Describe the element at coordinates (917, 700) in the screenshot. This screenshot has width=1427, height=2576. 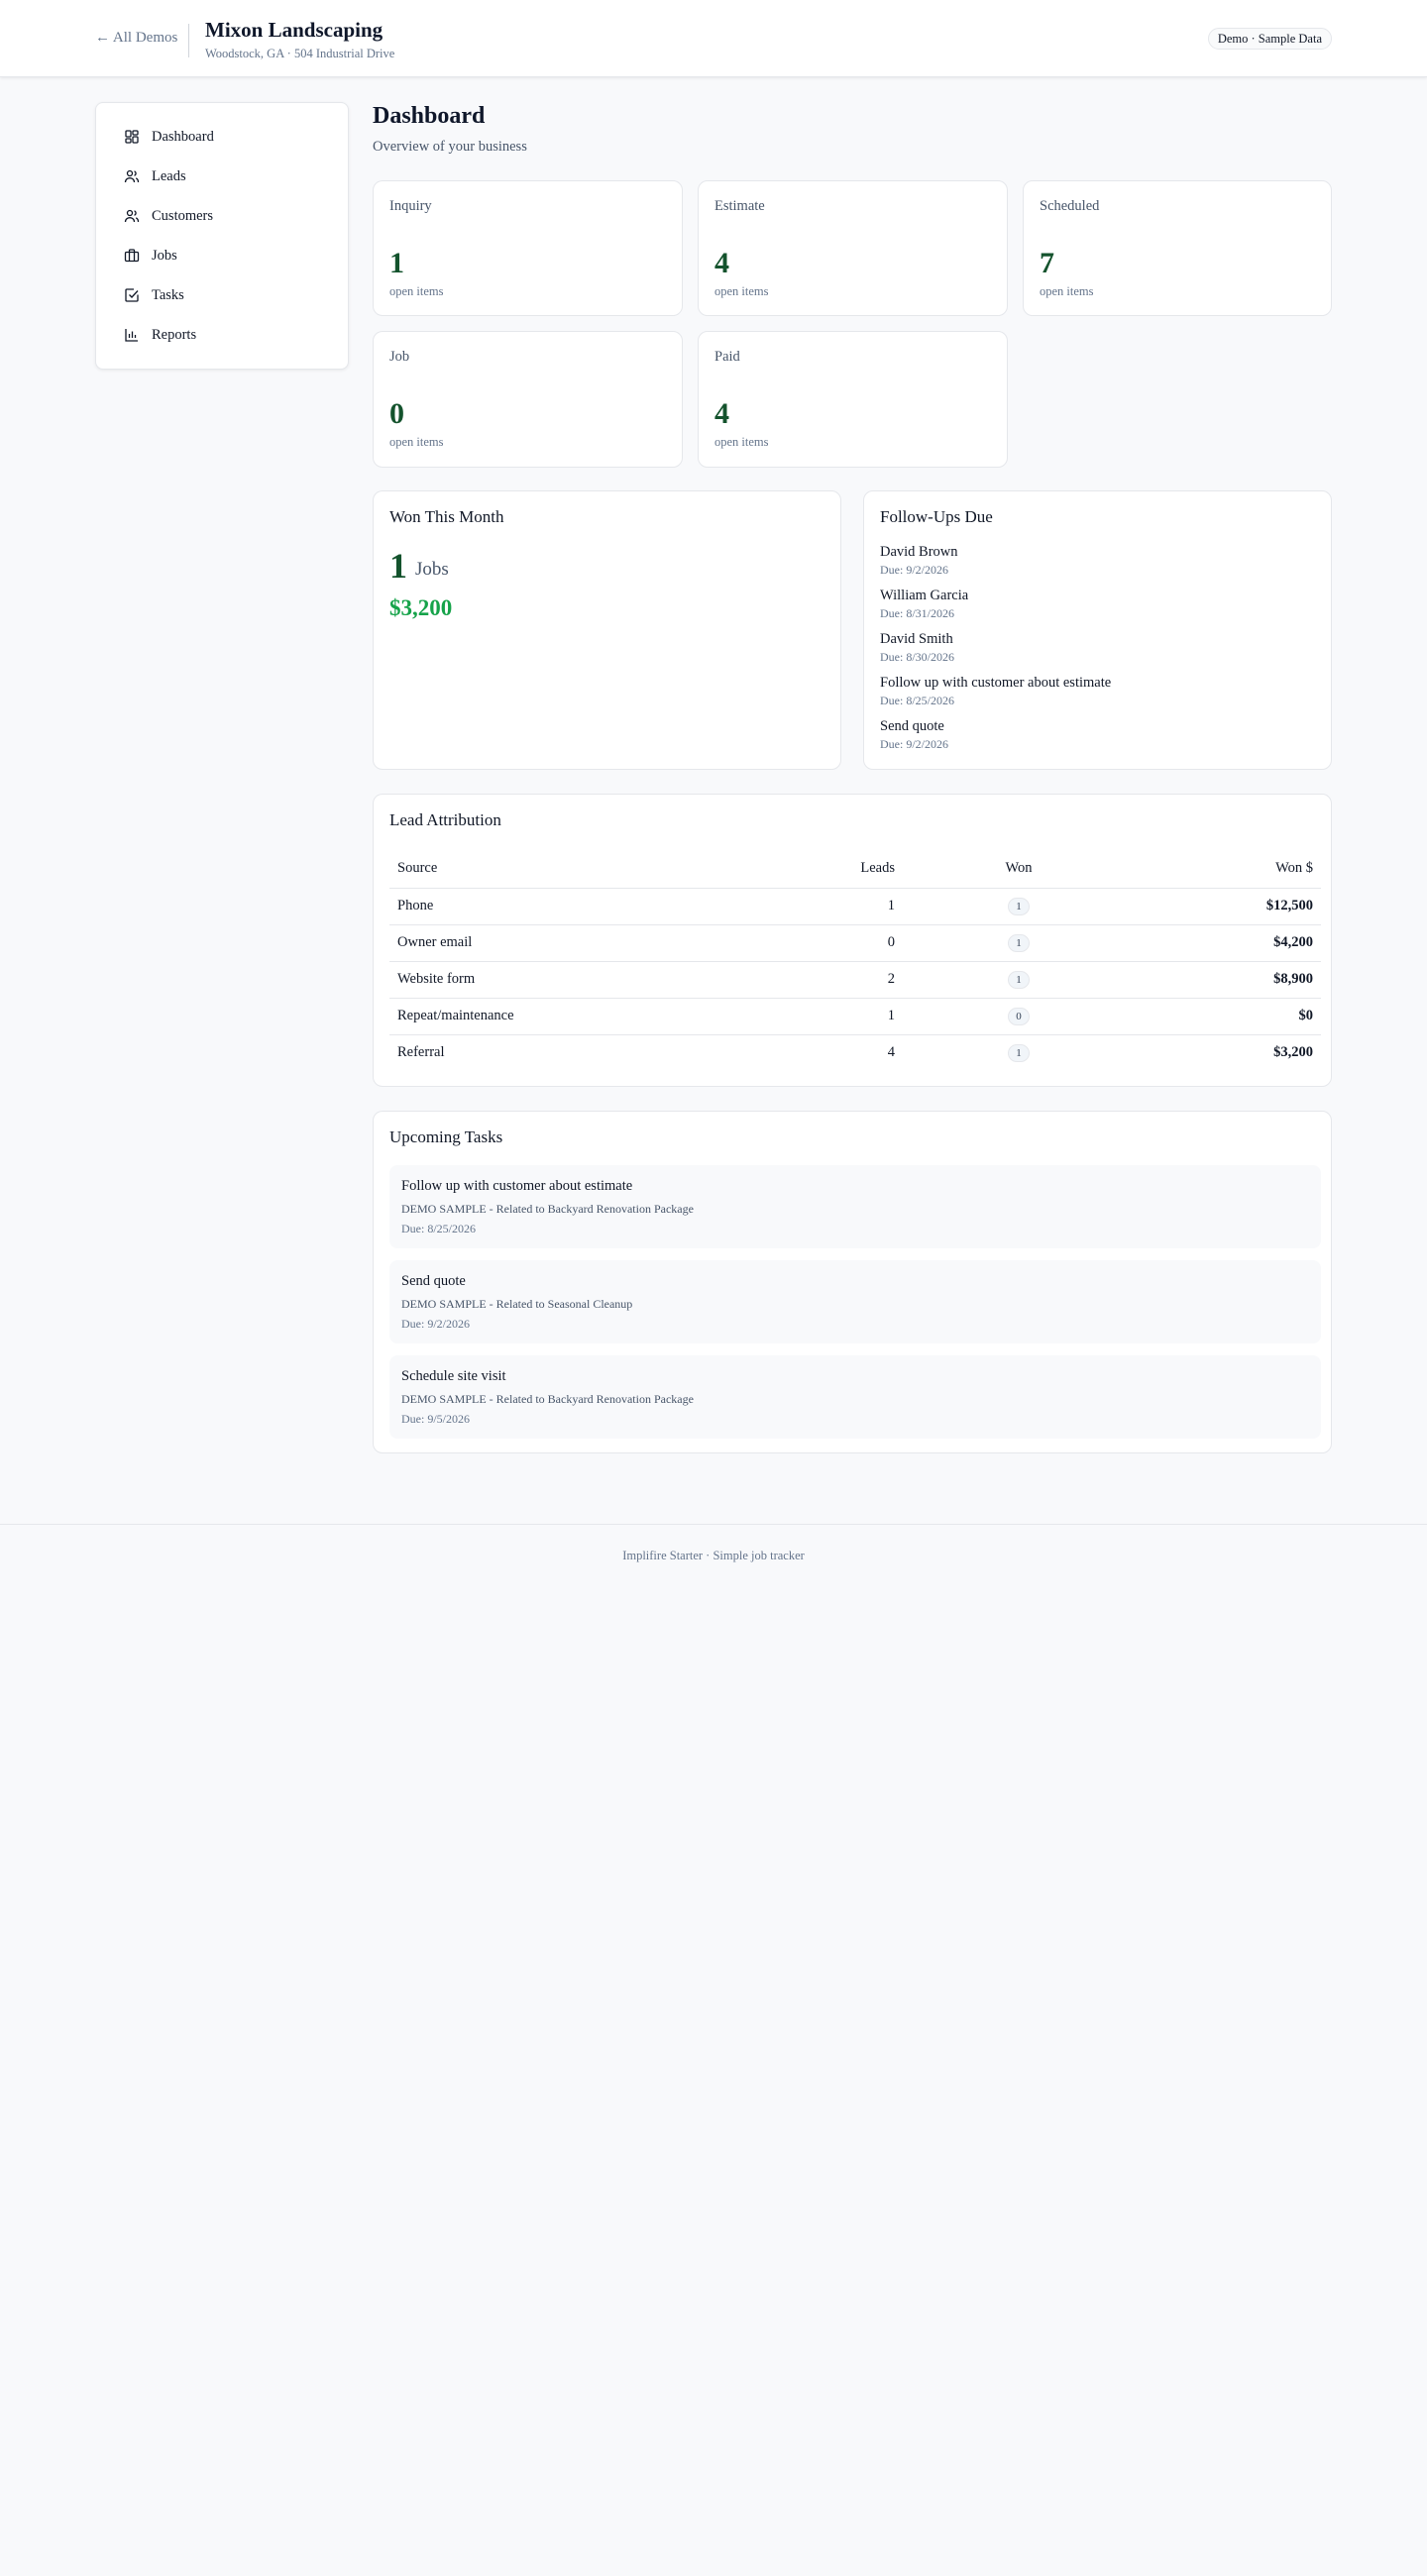
I see `follow-up-due: Due: 8/25/2026` at that location.